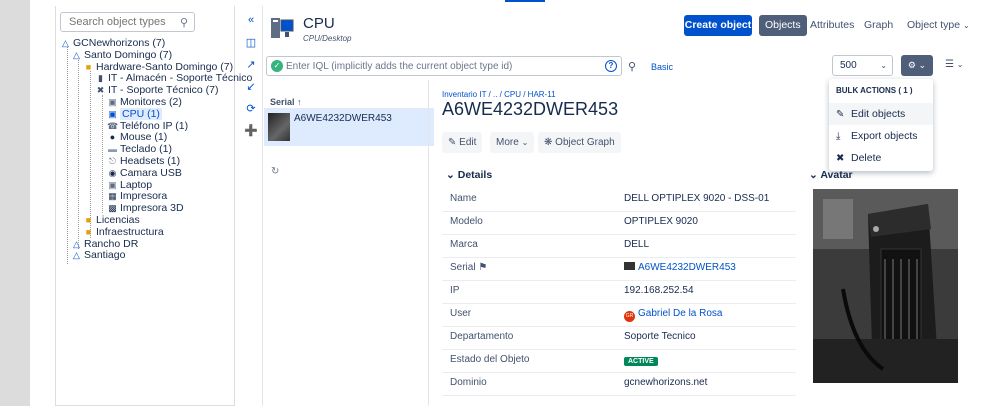 Image resolution: width=998 pixels, height=406 pixels. Describe the element at coordinates (917, 65) in the screenshot. I see `bulk-actions-button: ⚙ ⌄` at that location.